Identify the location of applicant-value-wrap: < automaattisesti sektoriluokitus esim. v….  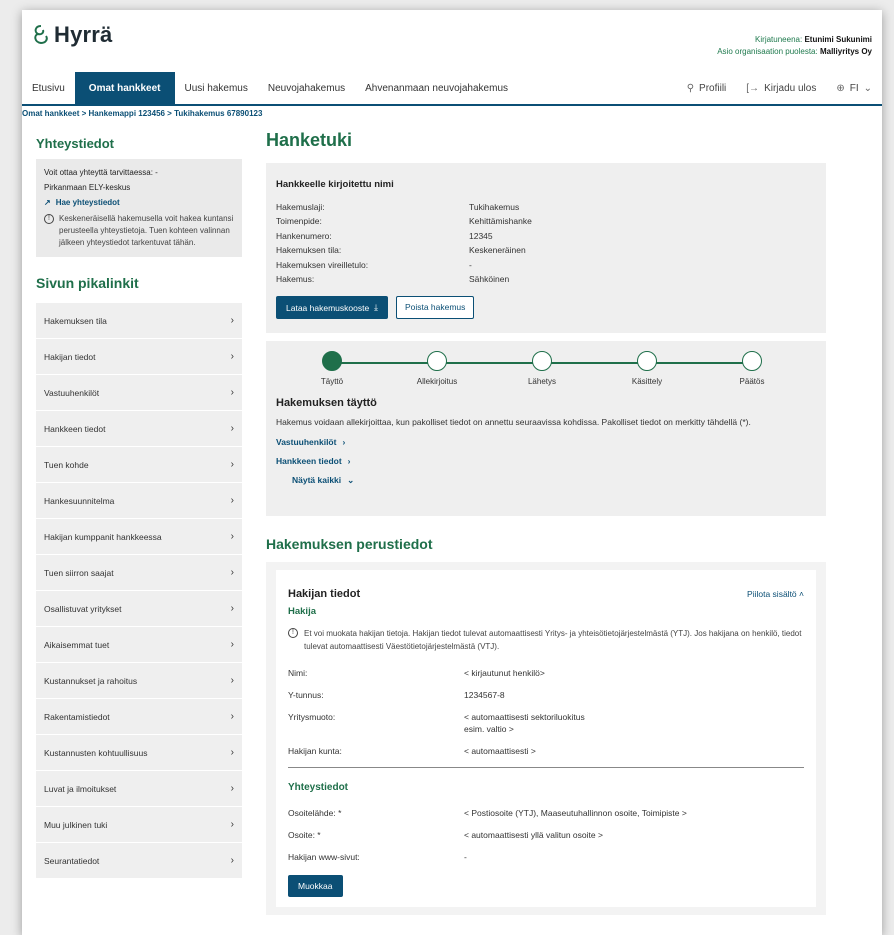
(524, 723).